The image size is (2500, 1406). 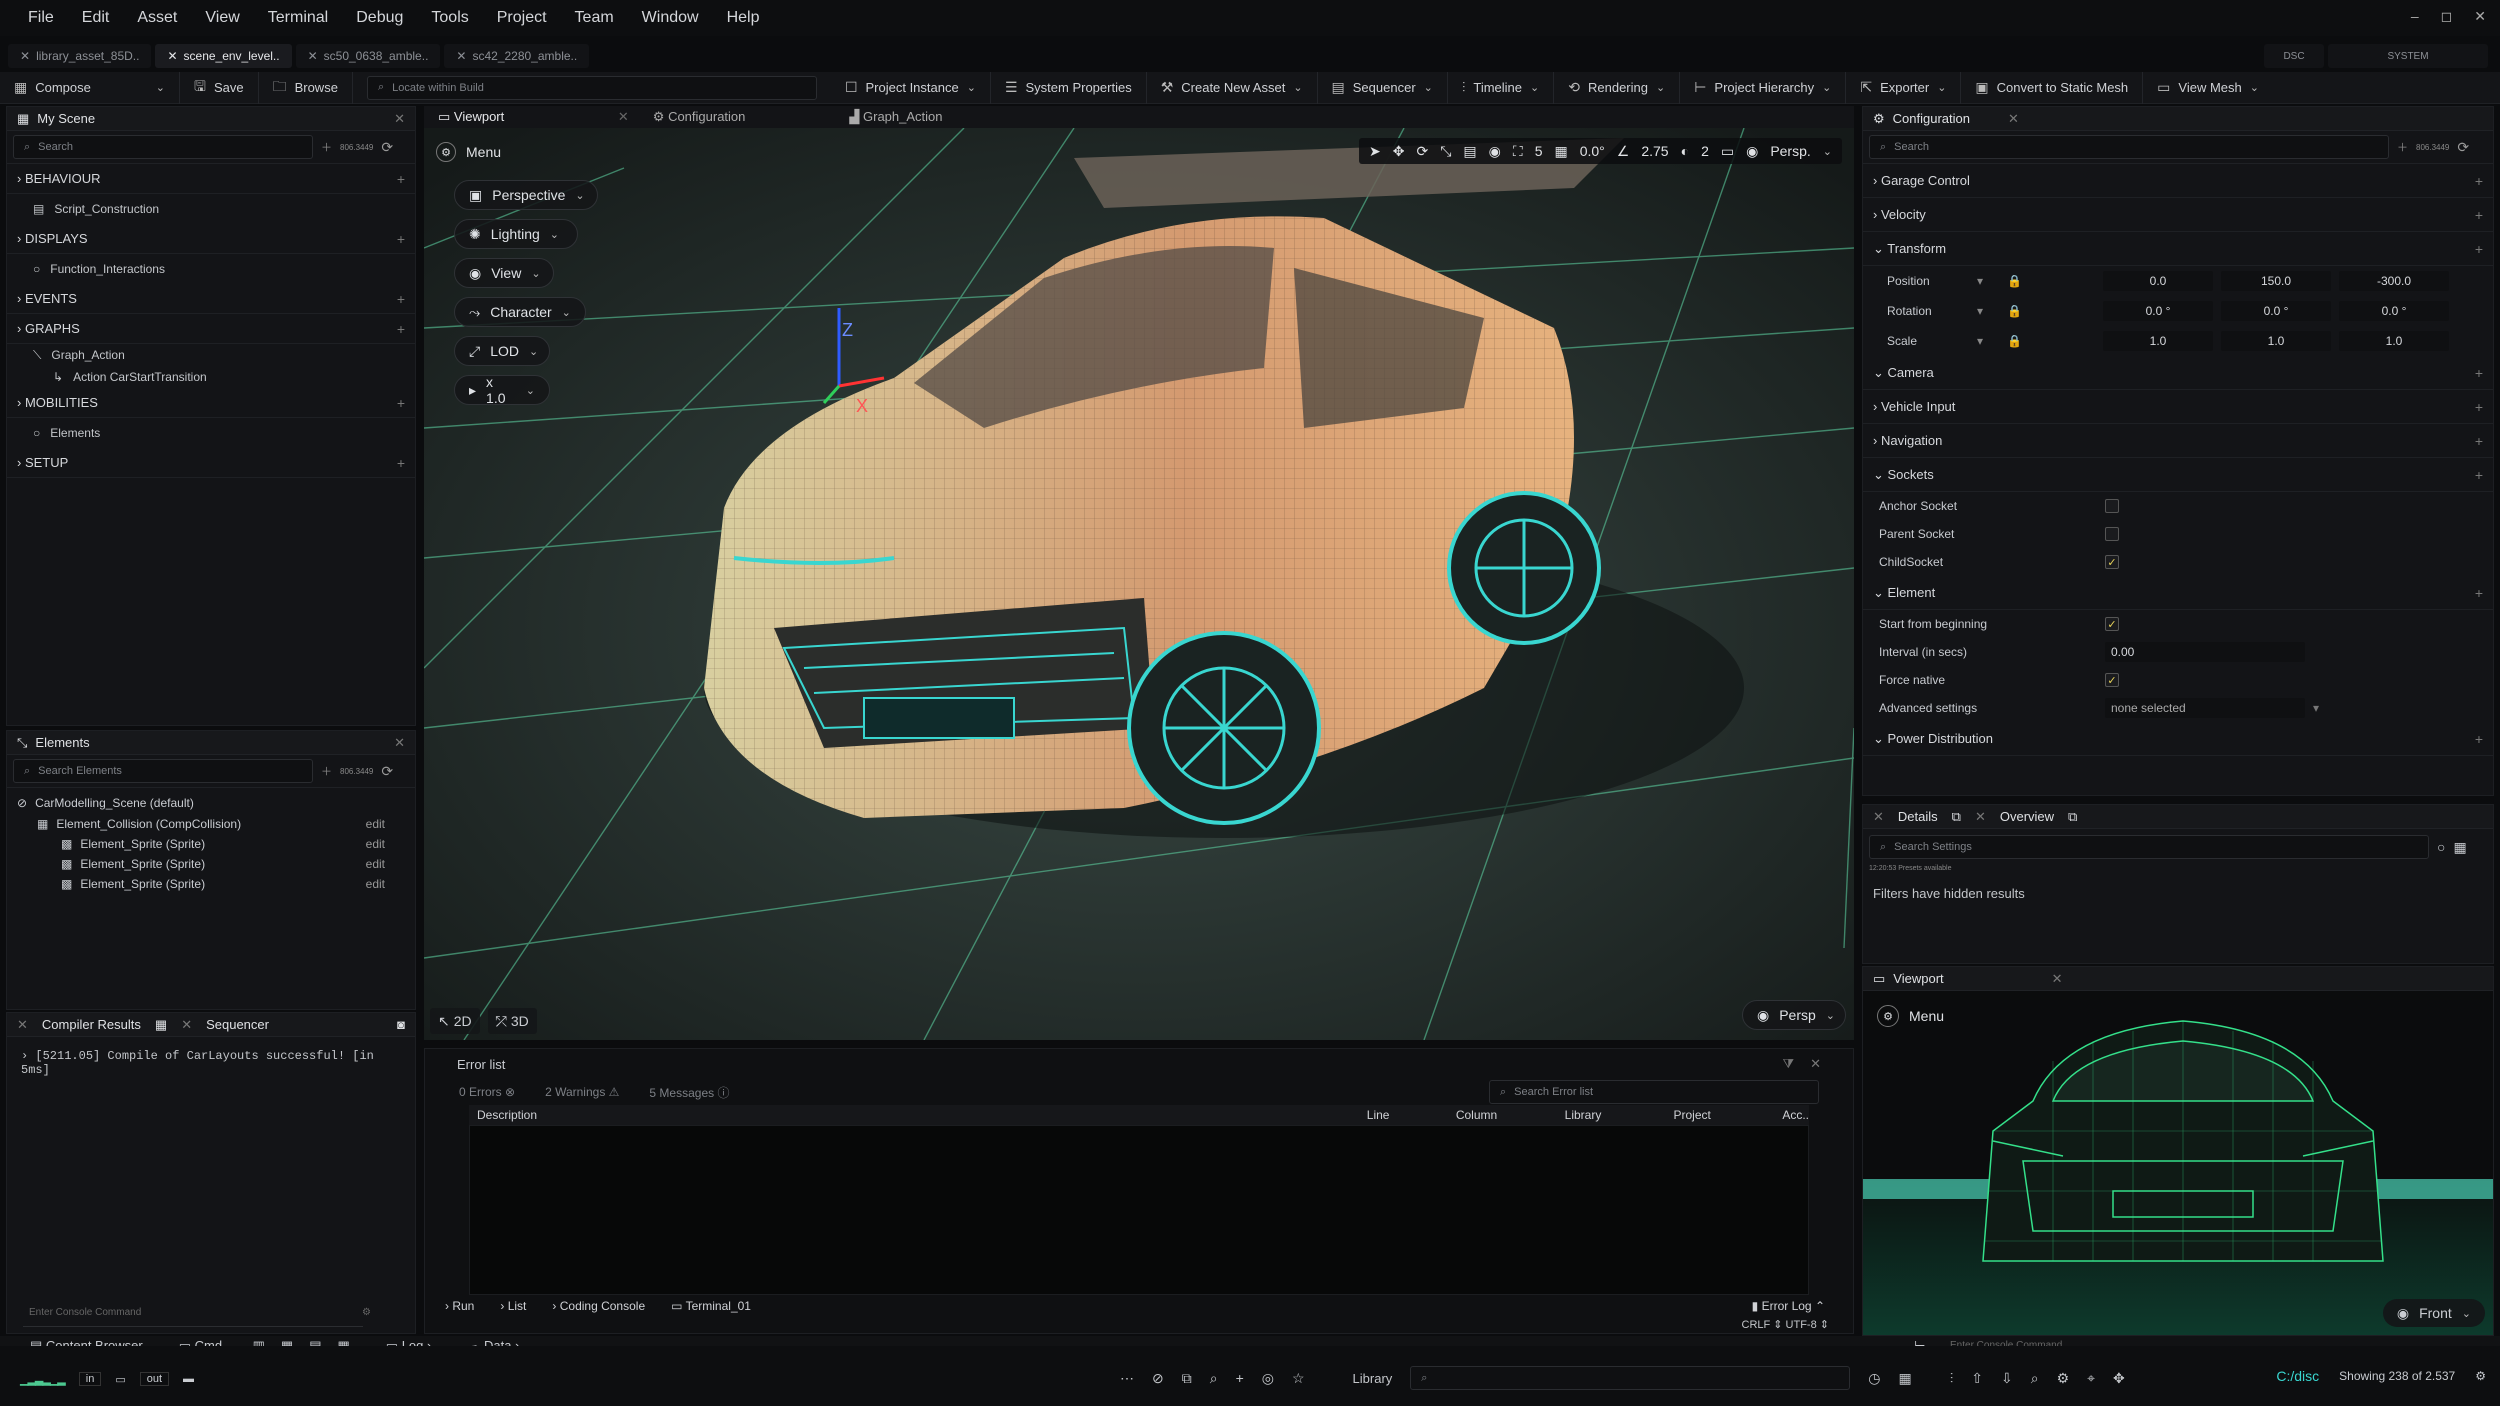 I want to click on error-search-input: ⌕ Search Error list, so click(x=1654, y=1092).